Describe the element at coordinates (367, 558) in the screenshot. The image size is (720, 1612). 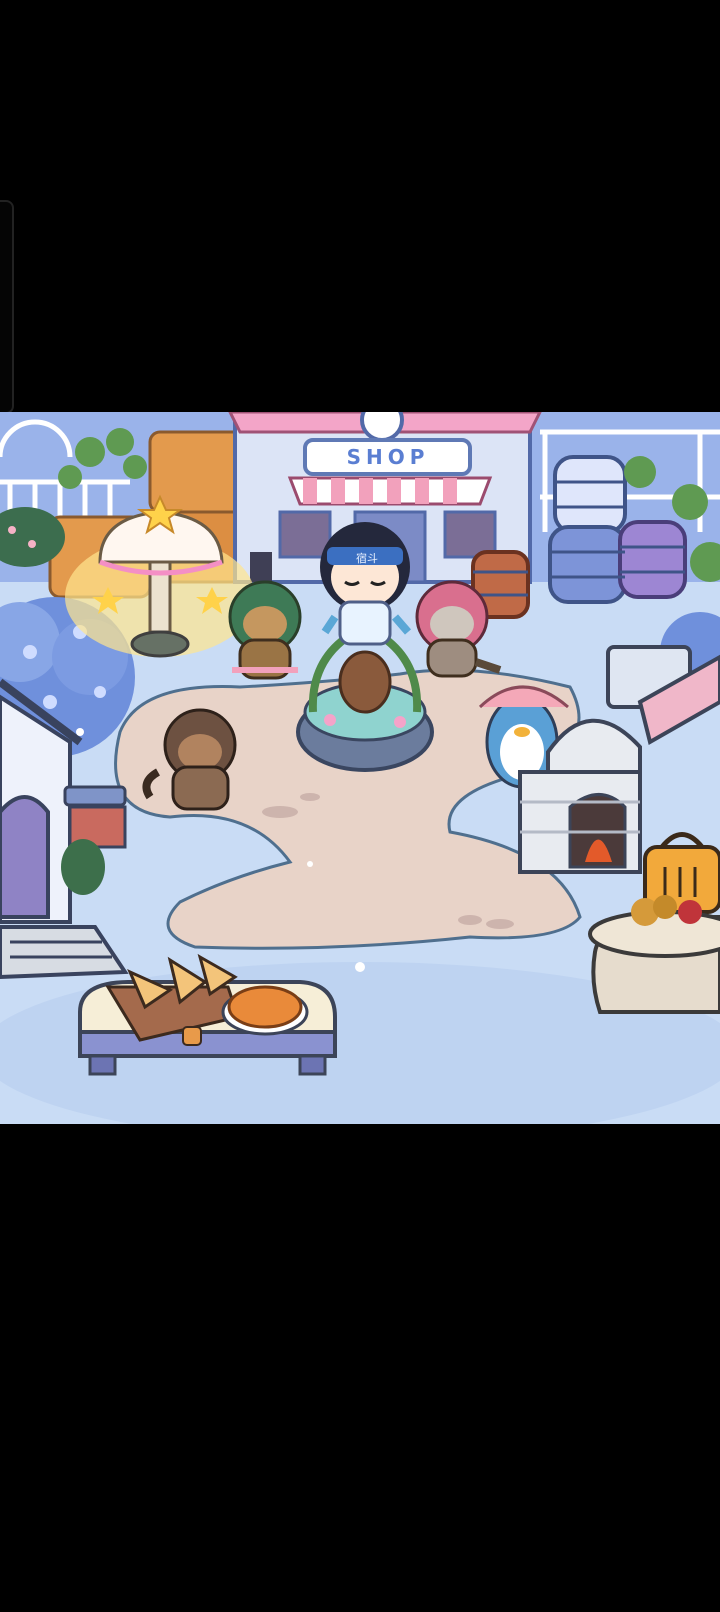
I see `character-headband-text: 宿斗` at that location.